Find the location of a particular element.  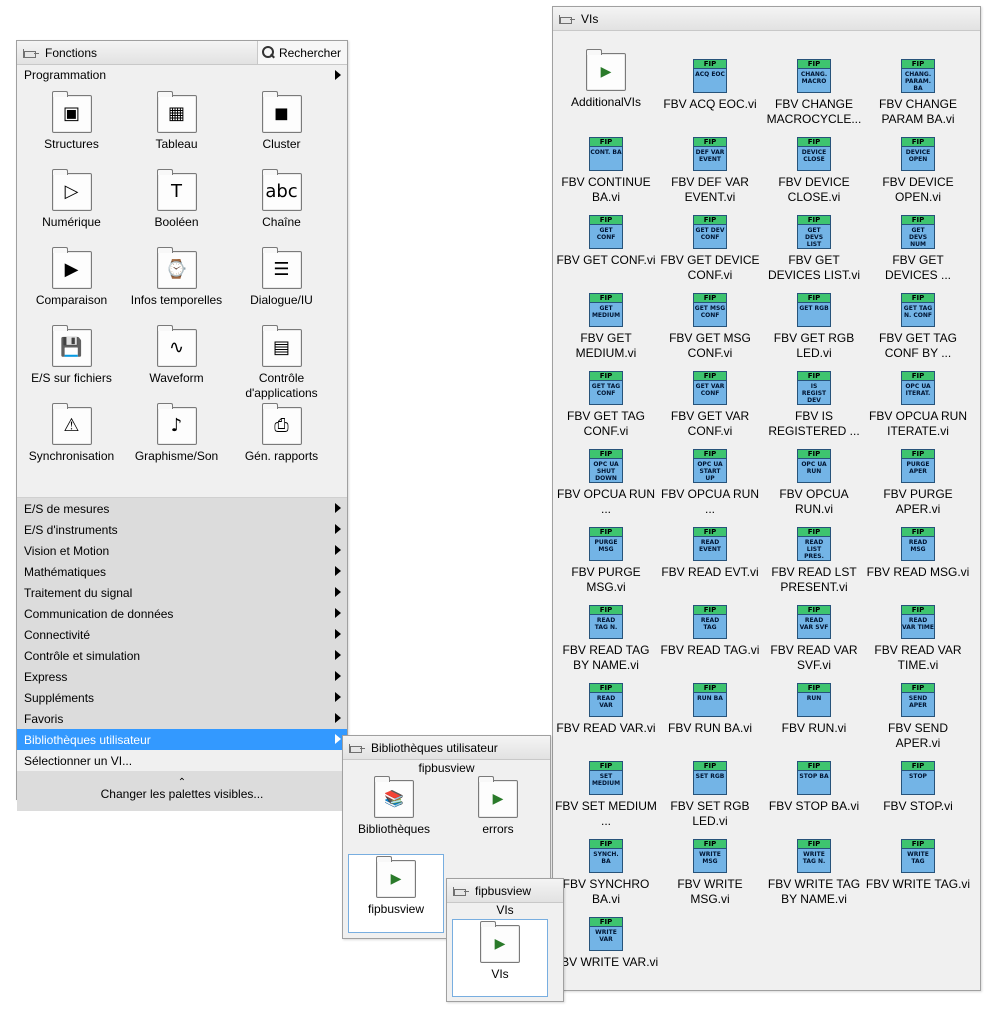

menu-item: Bibliothèques utilisateur is located at coordinates (182, 739).